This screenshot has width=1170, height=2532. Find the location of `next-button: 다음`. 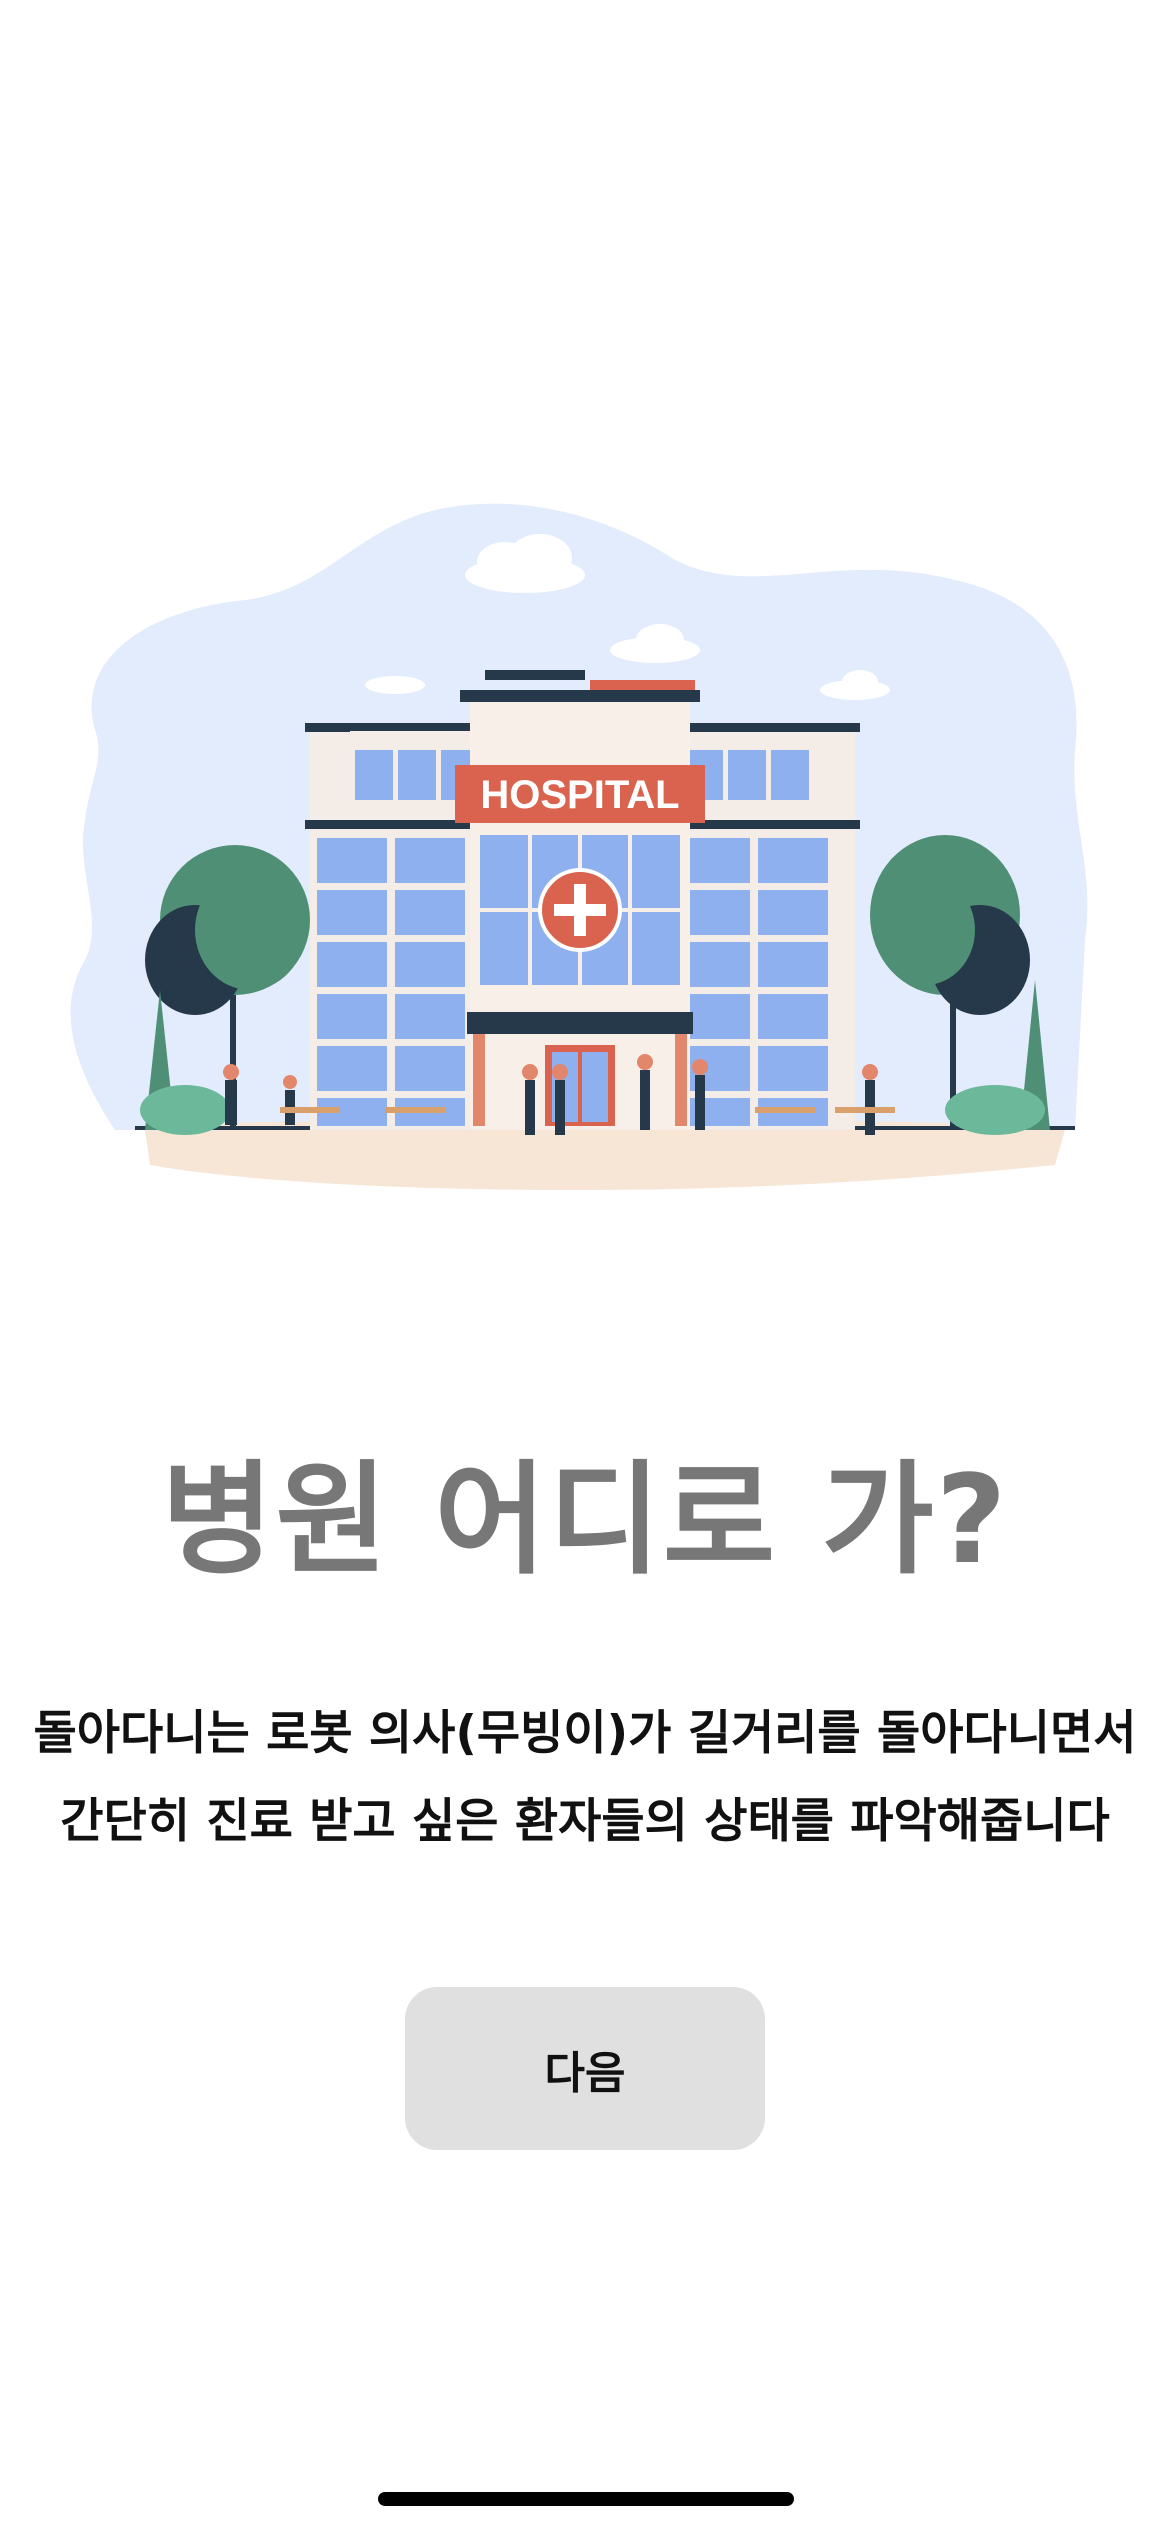

next-button: 다음 is located at coordinates (585, 2068).